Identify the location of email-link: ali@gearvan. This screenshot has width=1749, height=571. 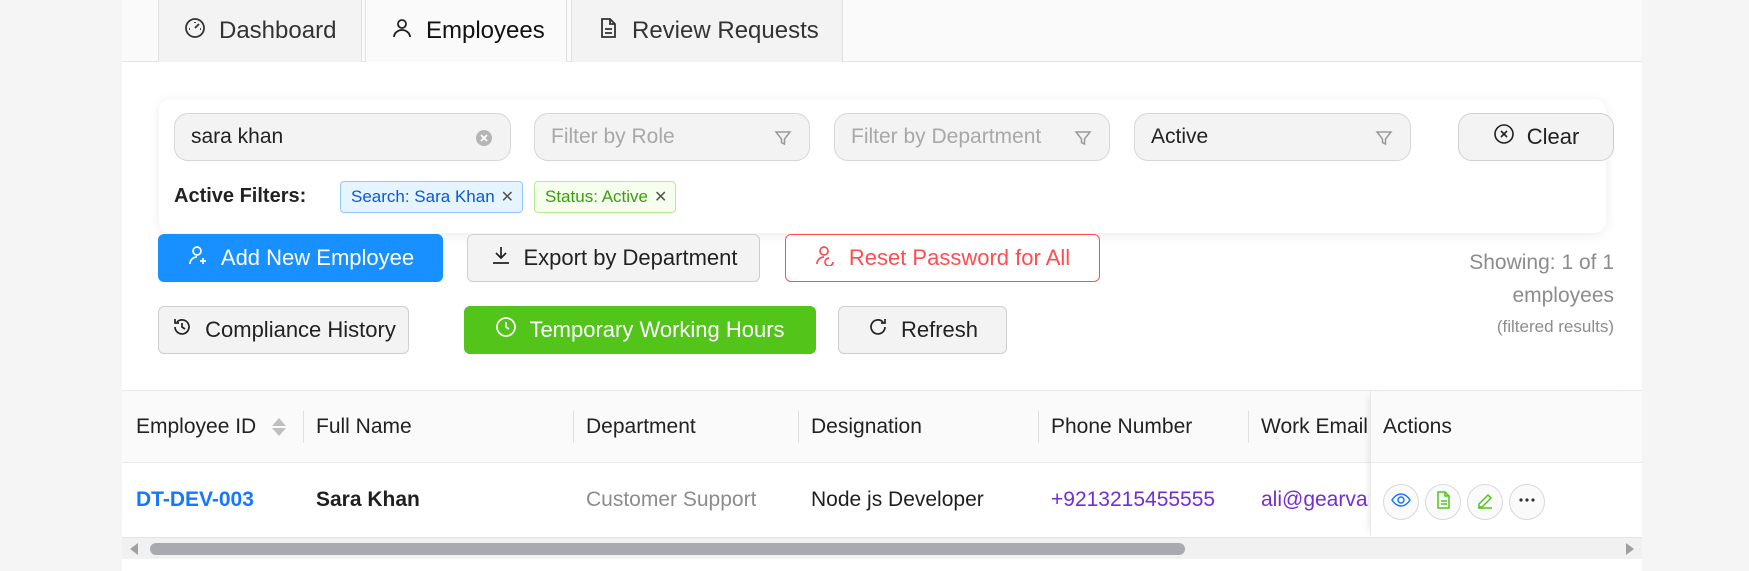
(1315, 500).